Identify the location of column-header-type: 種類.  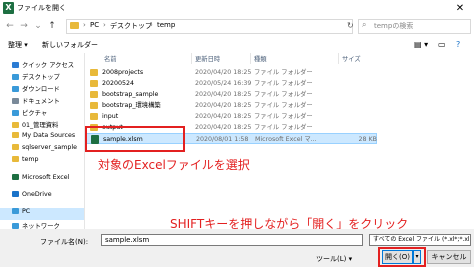
(260, 58).